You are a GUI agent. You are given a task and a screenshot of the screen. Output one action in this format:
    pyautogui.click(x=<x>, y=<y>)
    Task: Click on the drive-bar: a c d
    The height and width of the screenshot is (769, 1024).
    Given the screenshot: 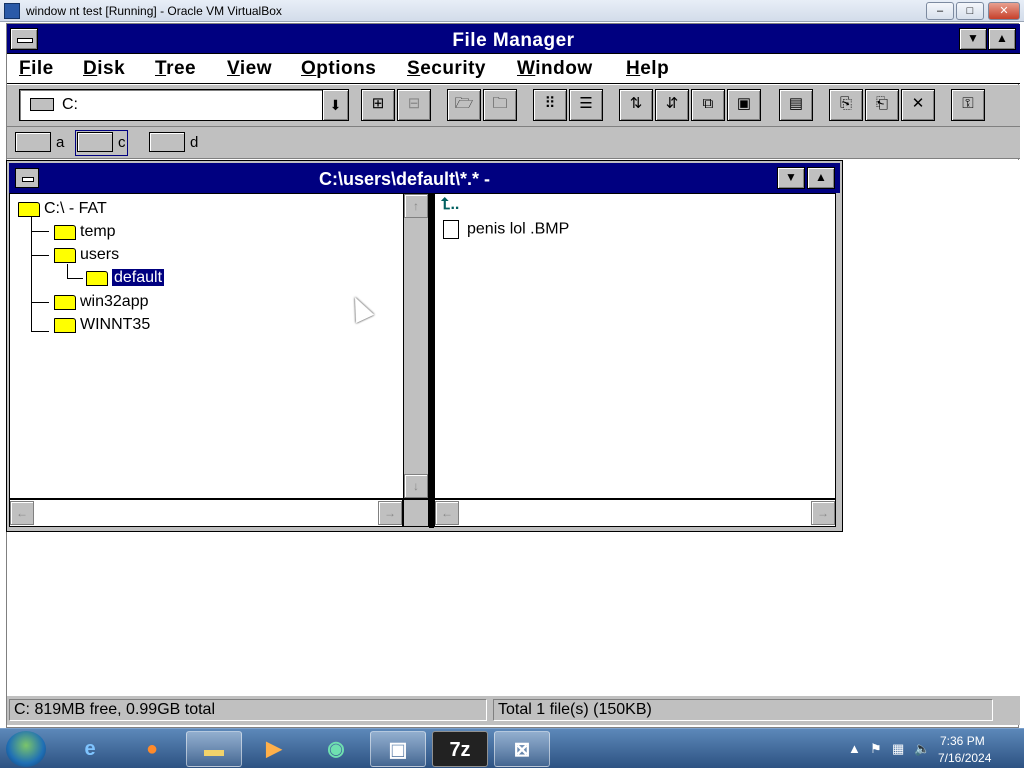 What is the action you would take?
    pyautogui.click(x=513, y=143)
    